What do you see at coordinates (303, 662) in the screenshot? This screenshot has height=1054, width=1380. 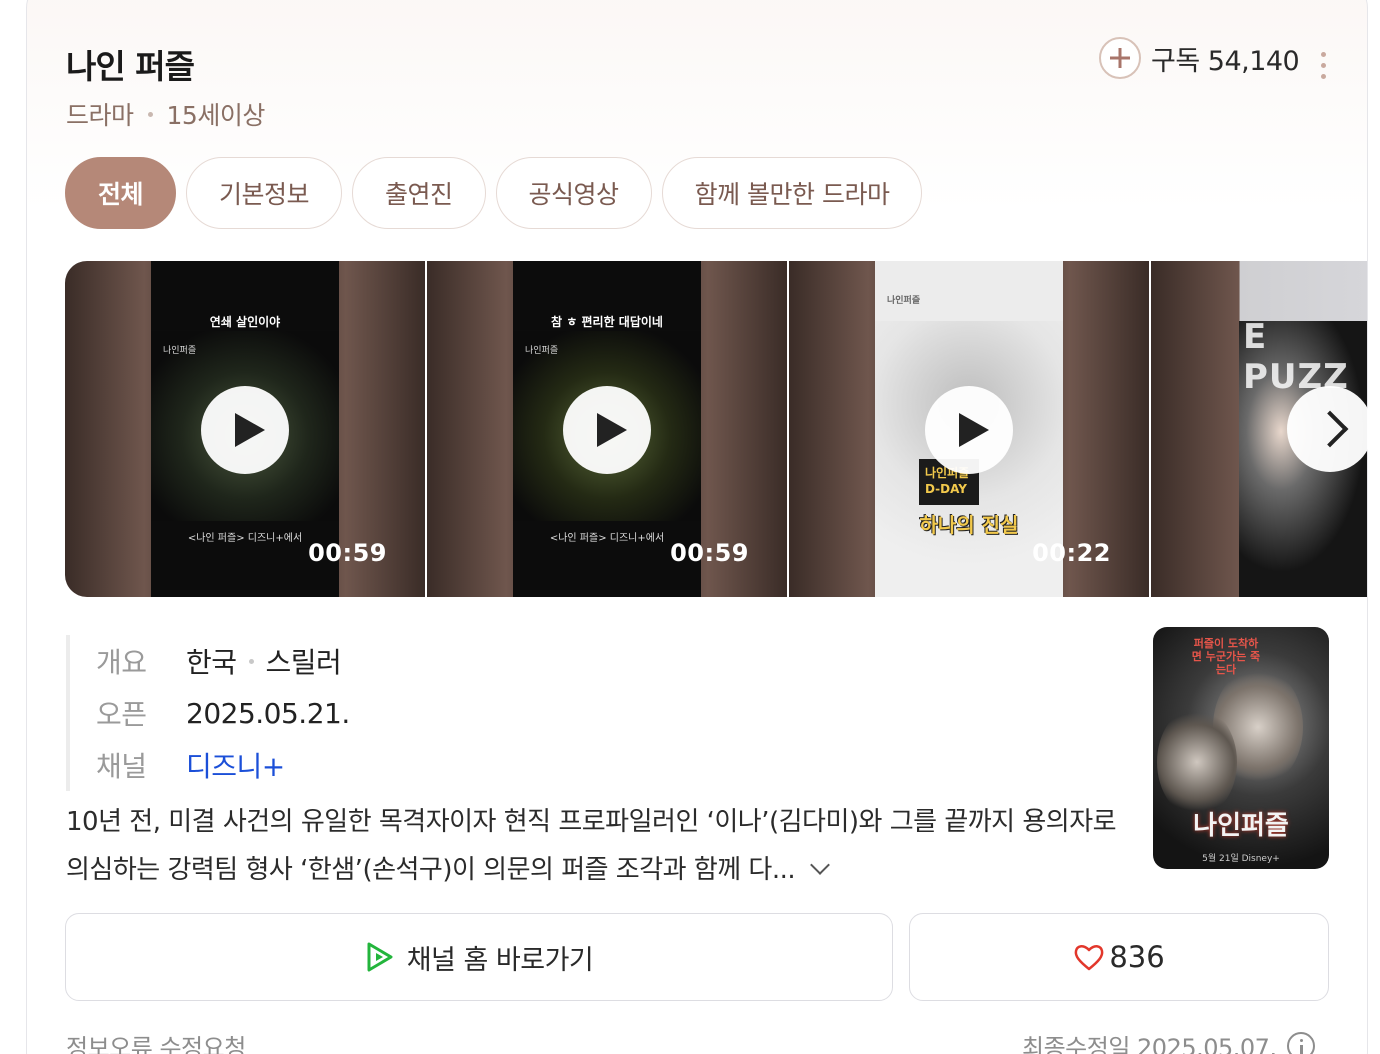 I see `genre-value: 스릴러` at bounding box center [303, 662].